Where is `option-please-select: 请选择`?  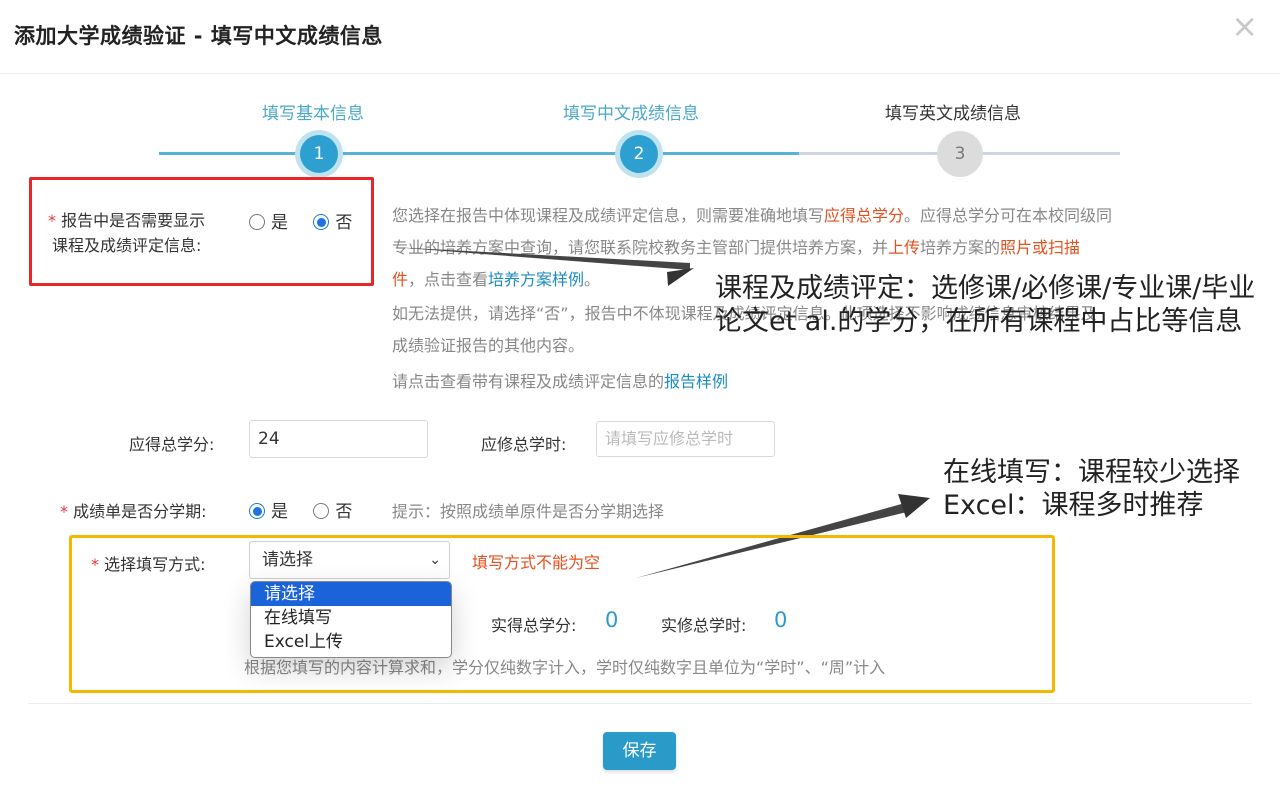 option-please-select: 请选择 is located at coordinates (351, 594).